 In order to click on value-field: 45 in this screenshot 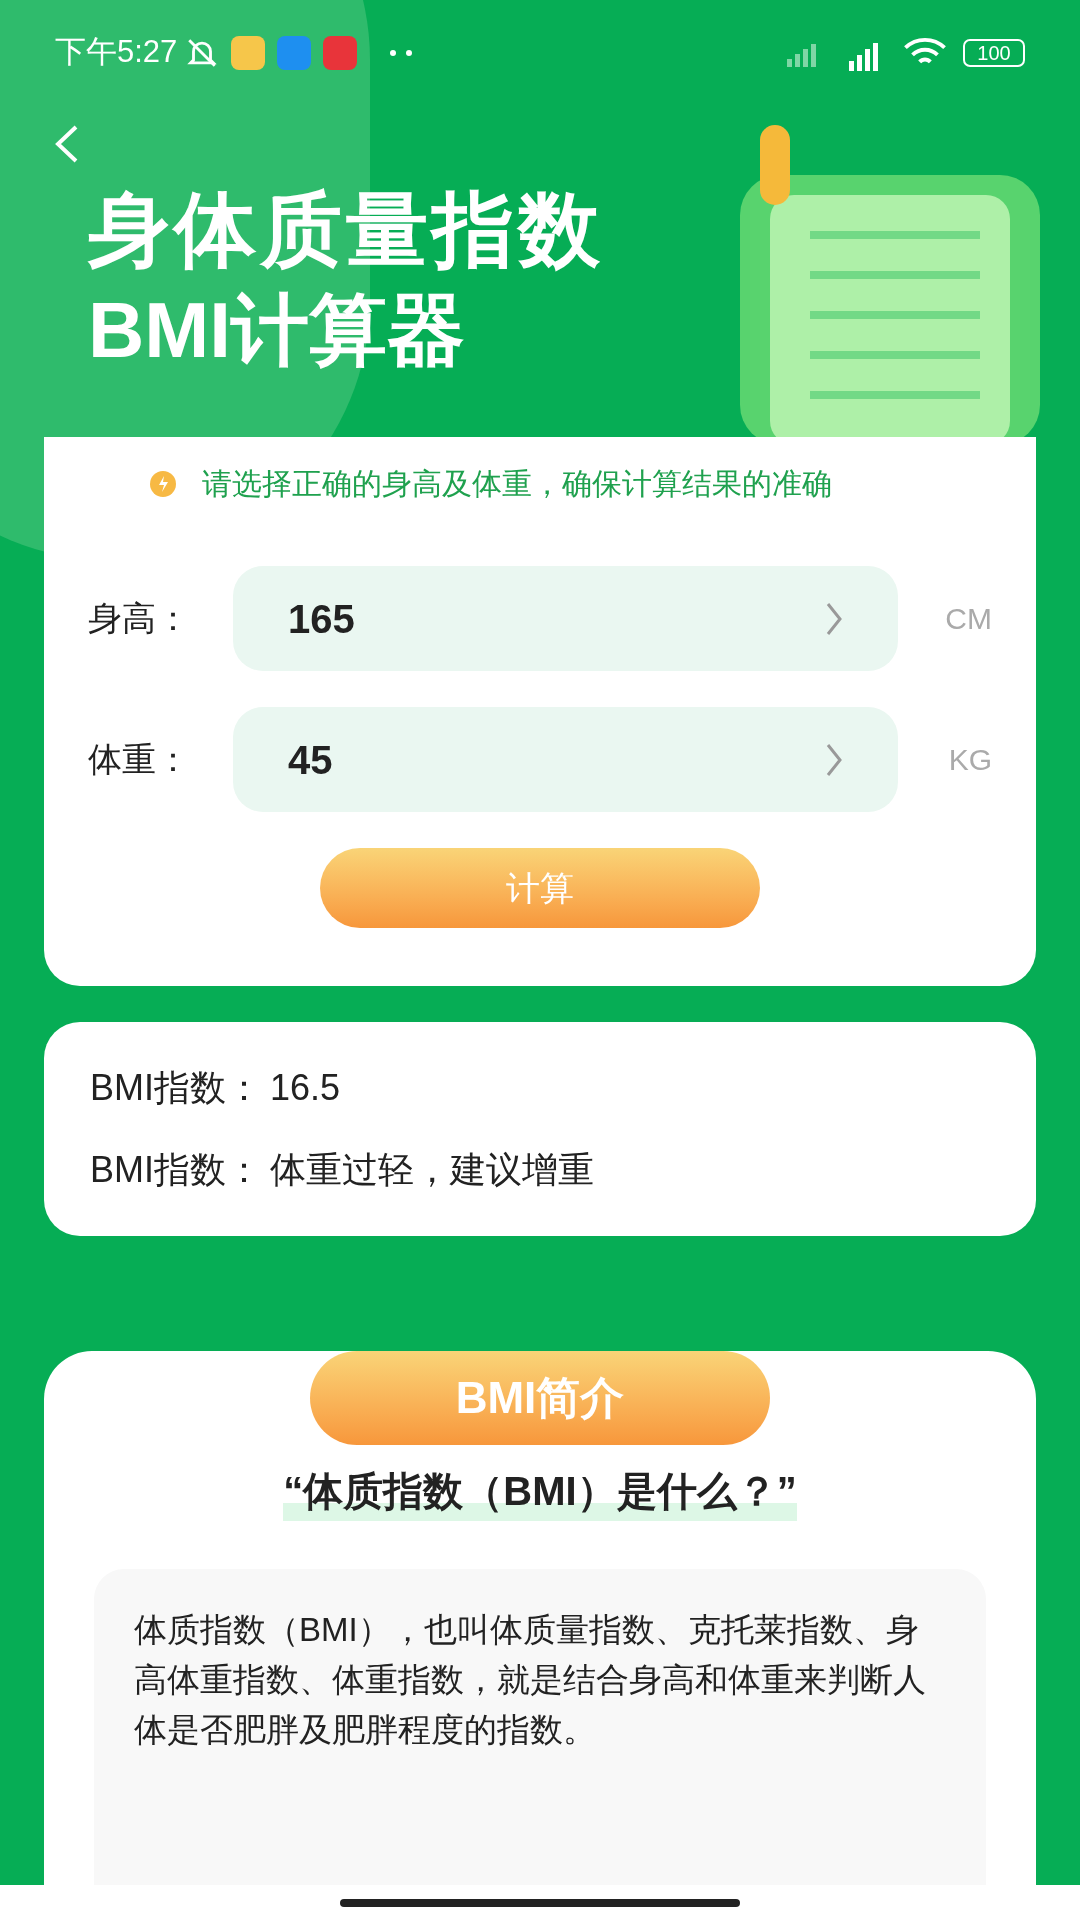, I will do `click(565, 759)`.